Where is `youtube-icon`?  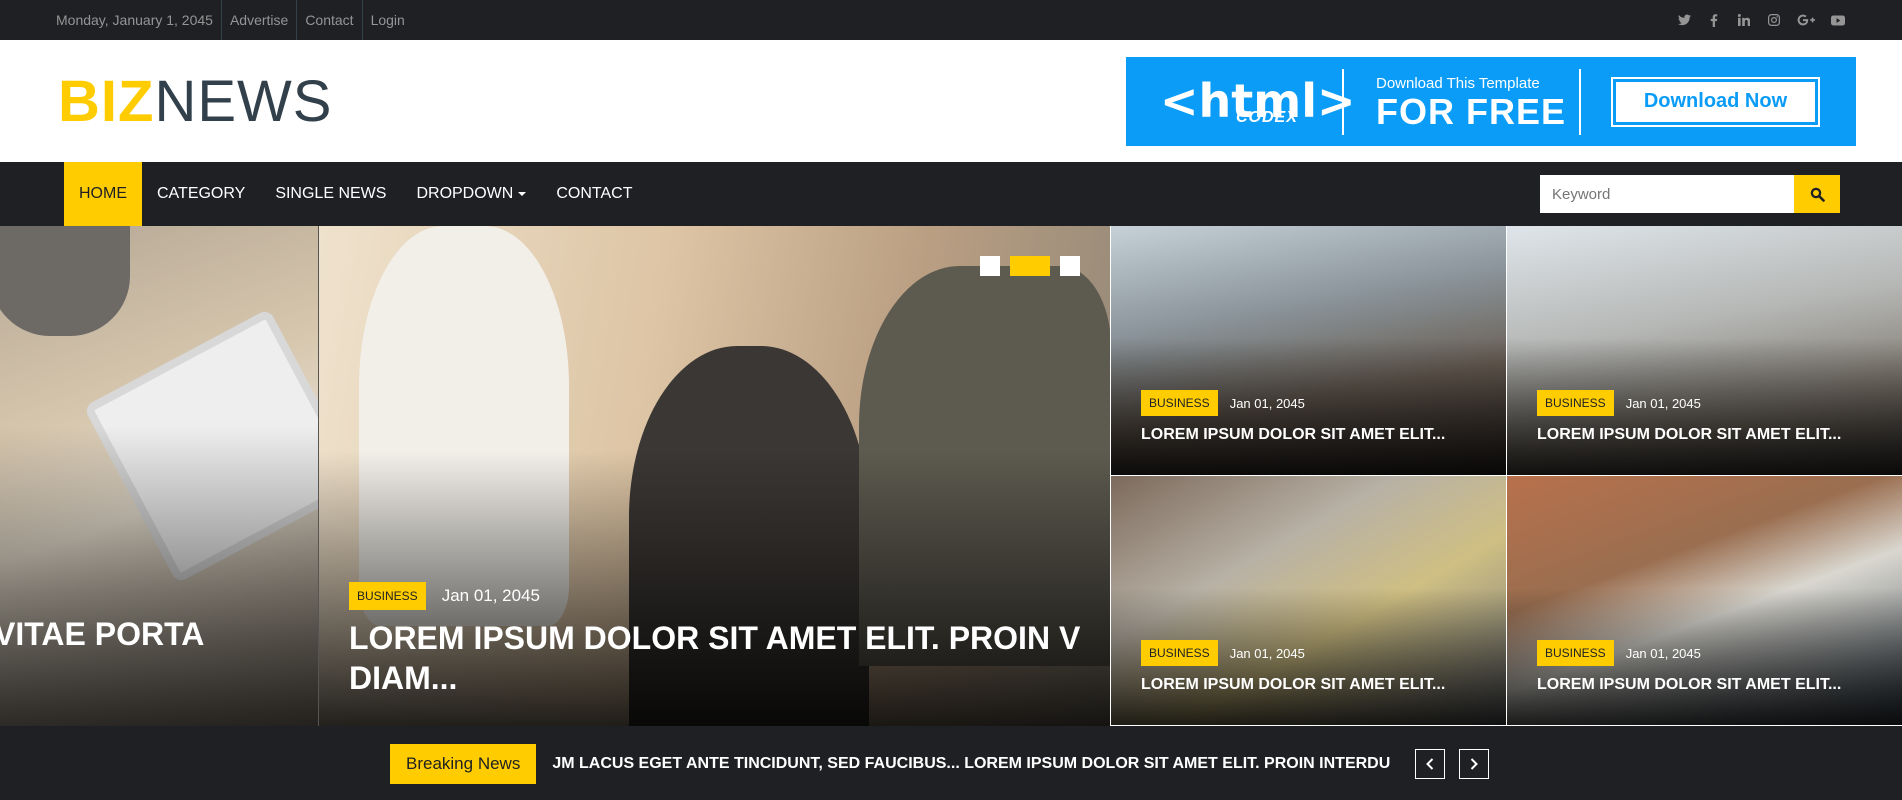
youtube-icon is located at coordinates (1838, 20).